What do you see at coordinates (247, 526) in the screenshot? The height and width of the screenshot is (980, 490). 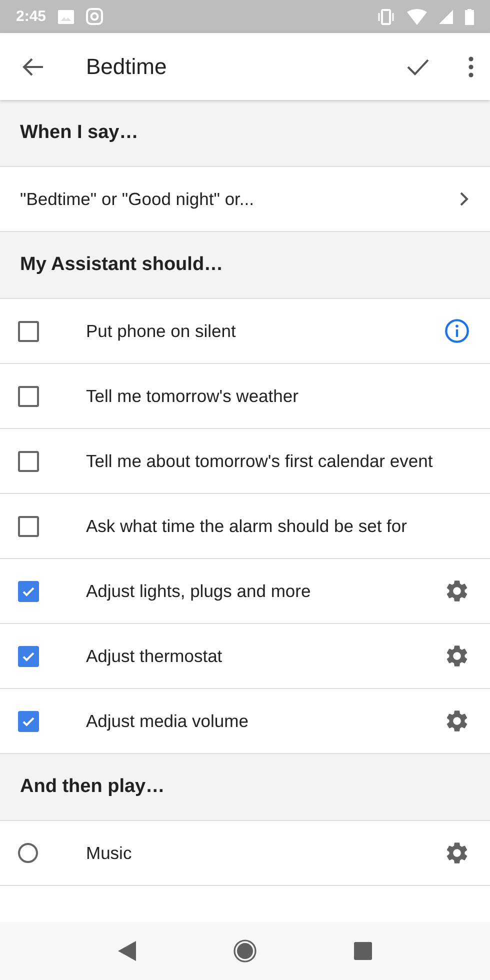 I see `option-label: Ask what time the alarm should be set for` at bounding box center [247, 526].